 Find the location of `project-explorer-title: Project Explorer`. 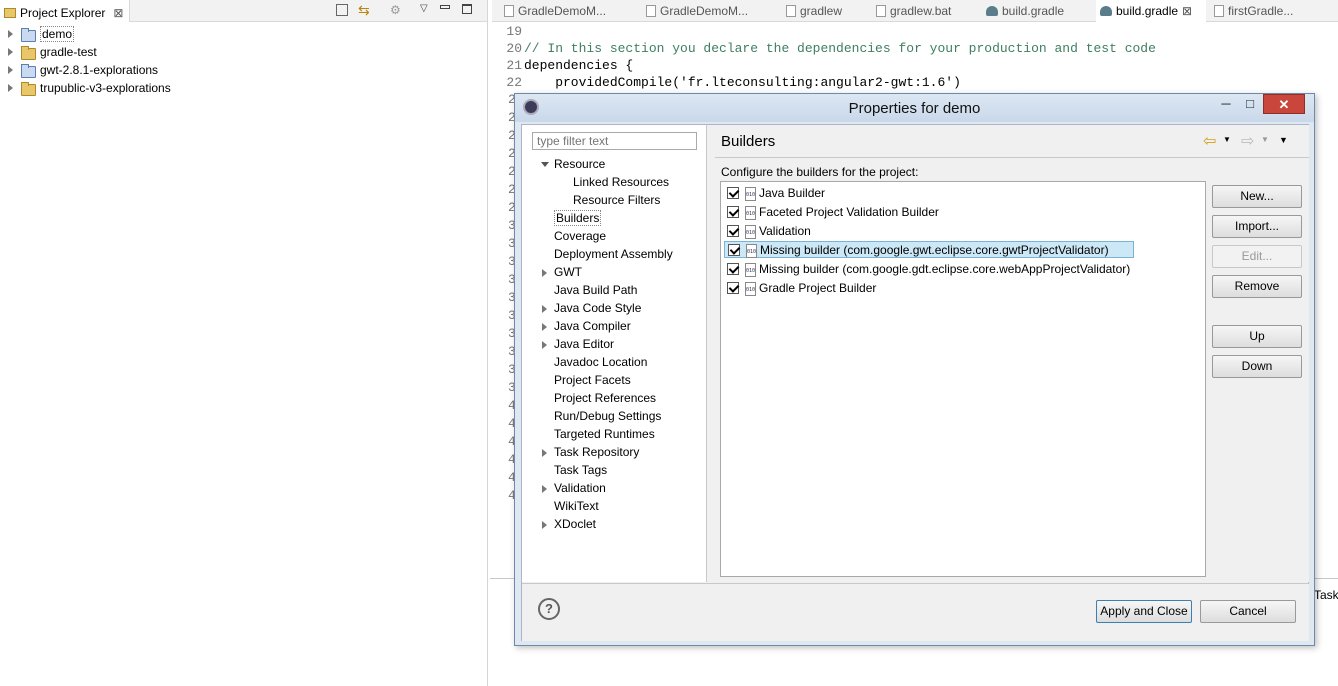

project-explorer-title: Project Explorer is located at coordinates (63, 12).